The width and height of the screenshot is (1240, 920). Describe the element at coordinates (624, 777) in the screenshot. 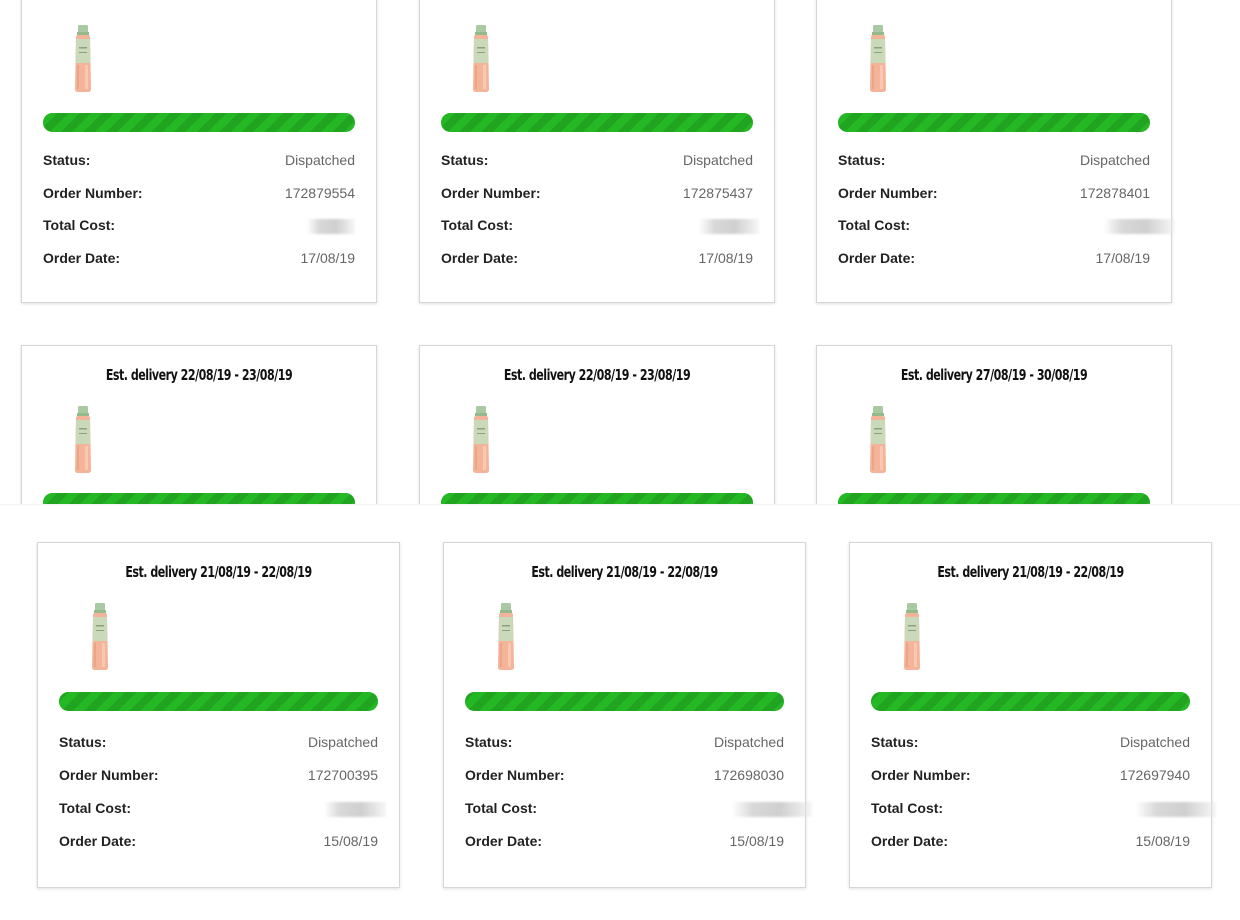

I see `order-number-row: Order Number: 172698030` at that location.